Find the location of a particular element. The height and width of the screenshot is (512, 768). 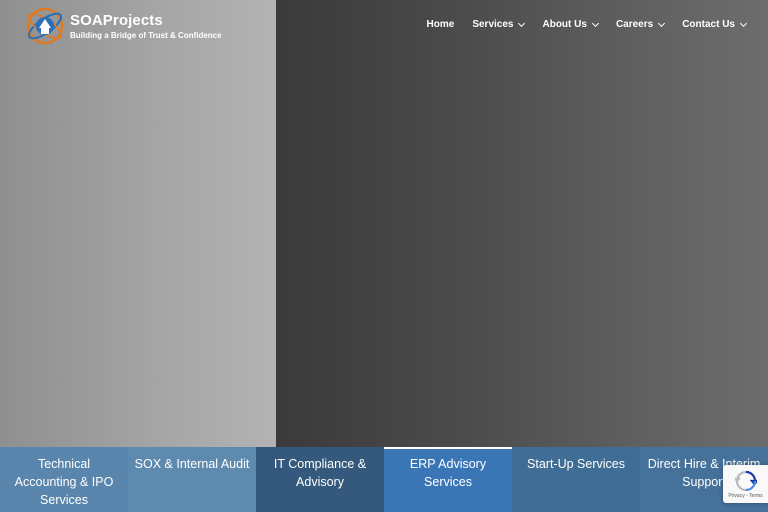

soaprojects-logo-icon is located at coordinates (45, 26).